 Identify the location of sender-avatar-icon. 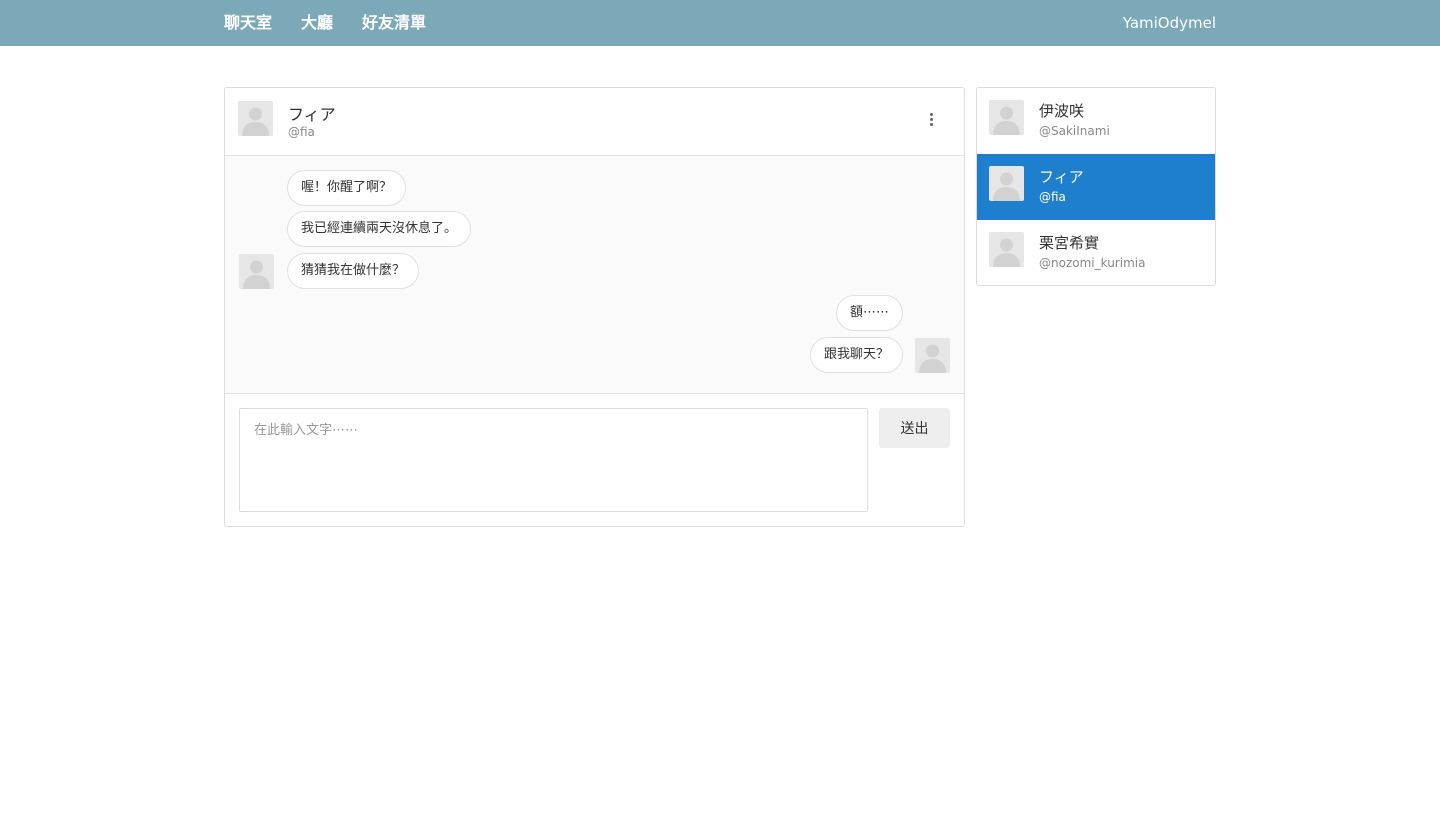
(256, 271).